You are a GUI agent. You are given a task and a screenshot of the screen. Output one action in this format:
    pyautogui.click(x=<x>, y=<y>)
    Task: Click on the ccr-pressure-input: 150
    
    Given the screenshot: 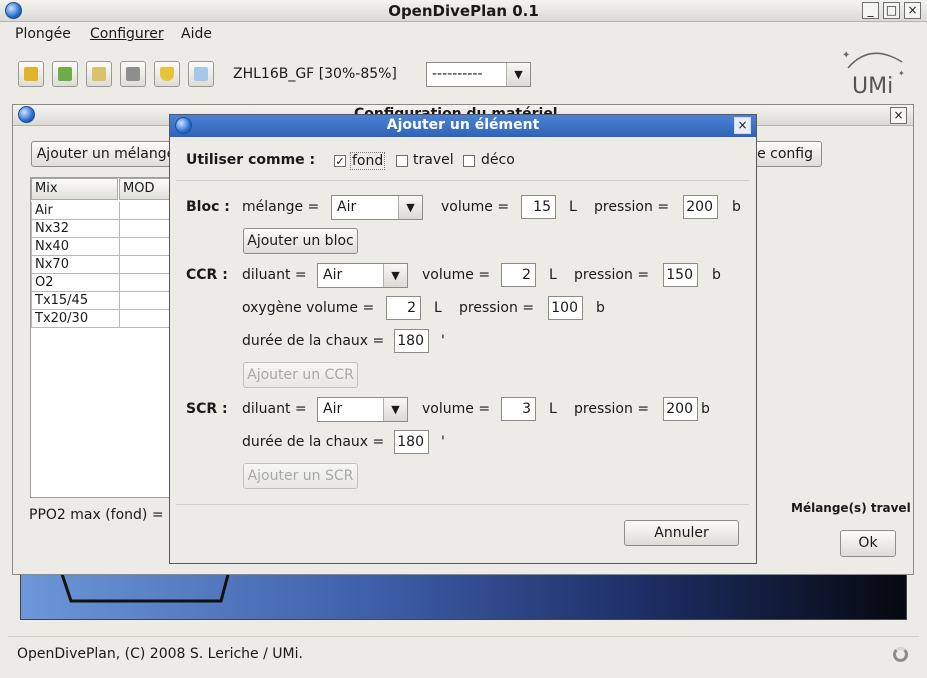 What is the action you would take?
    pyautogui.click(x=680, y=275)
    